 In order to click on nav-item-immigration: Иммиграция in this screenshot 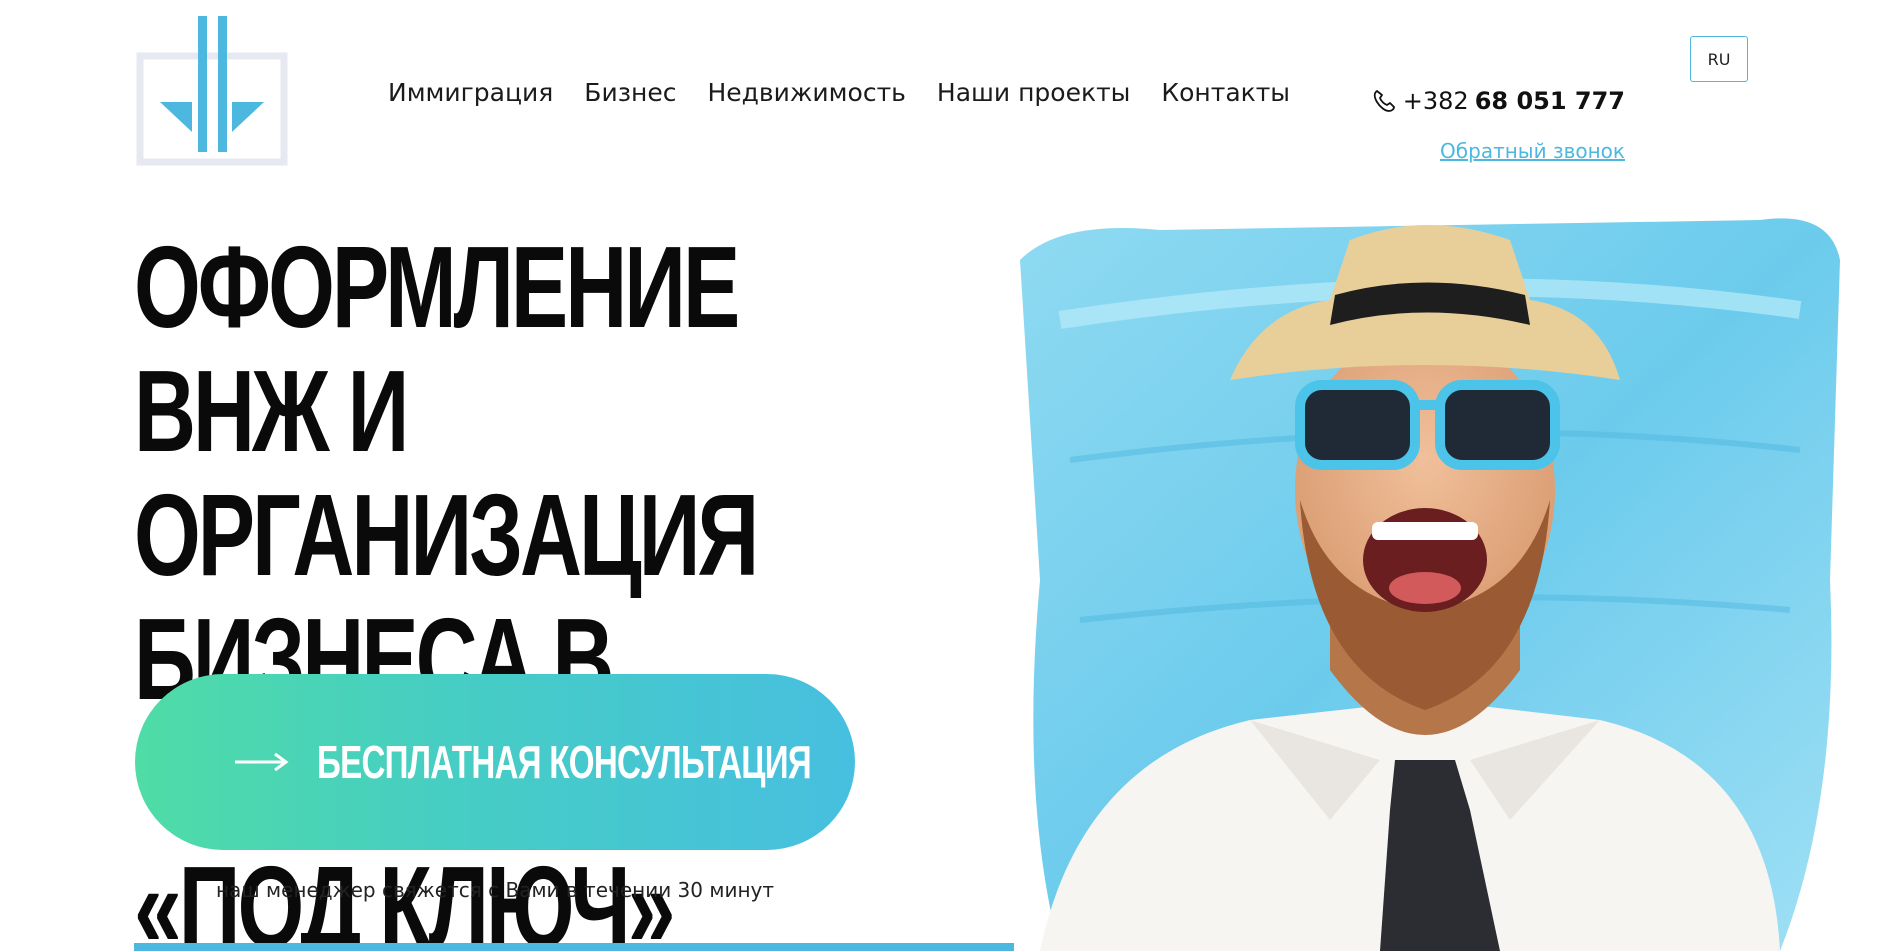, I will do `click(470, 92)`.